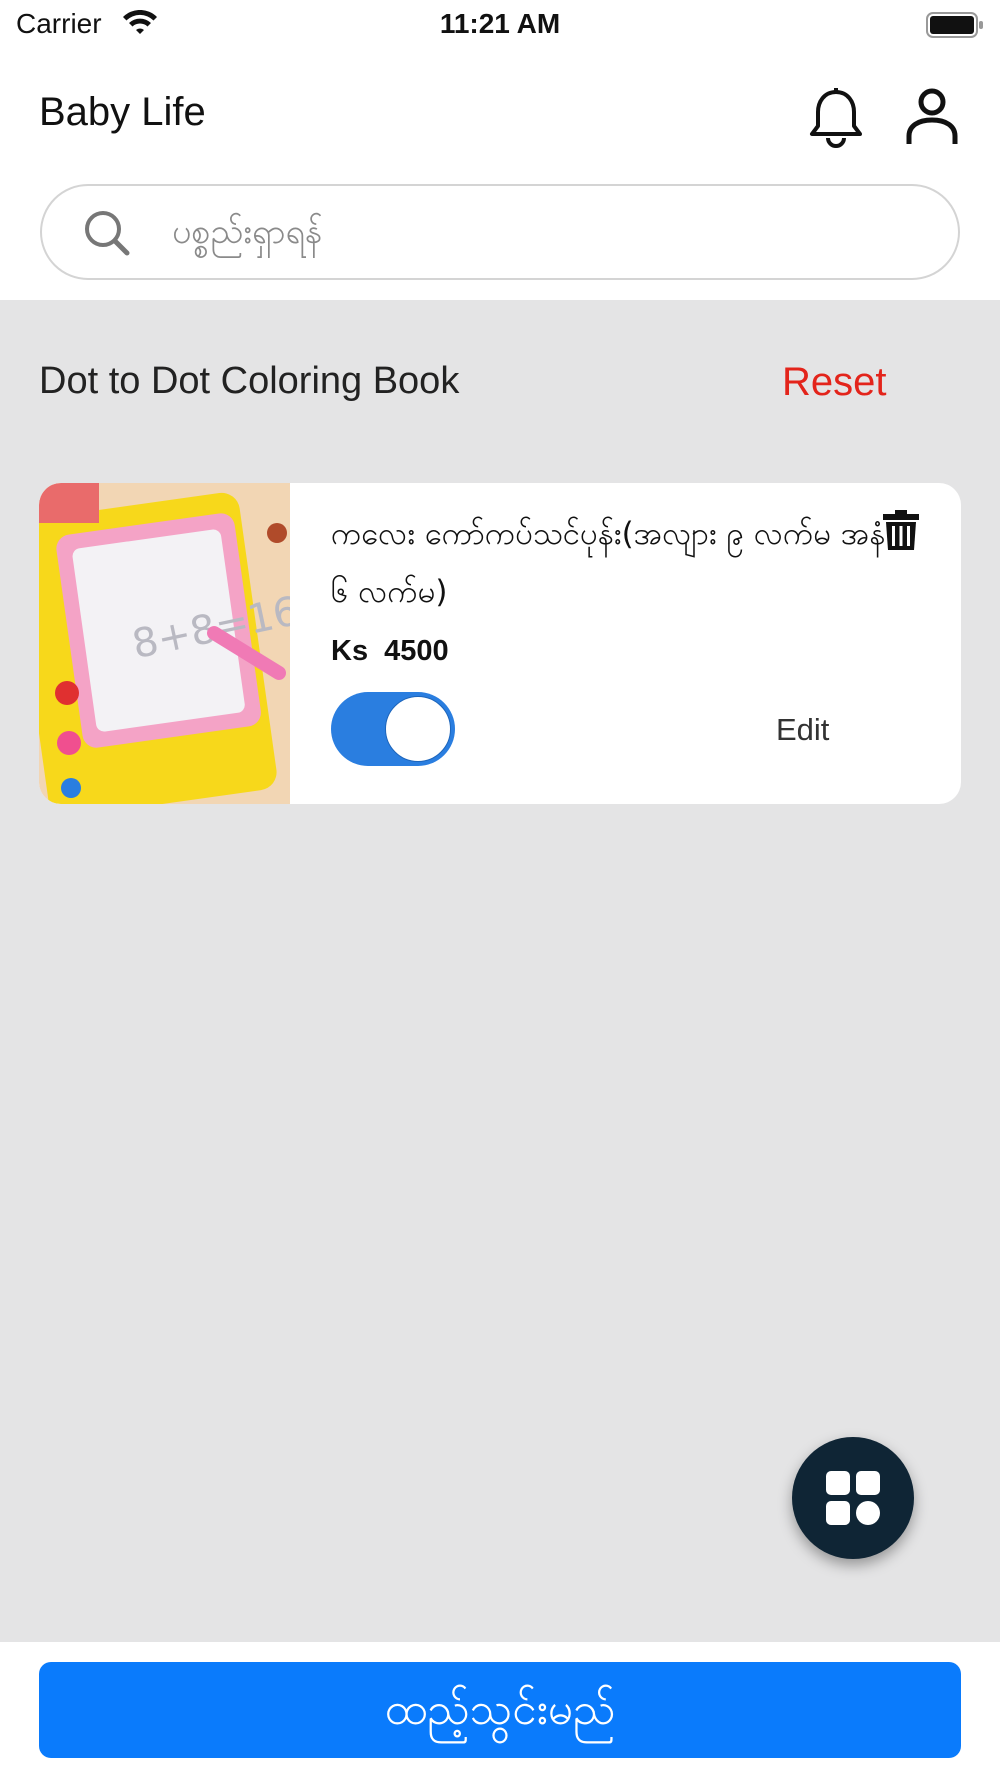 Image resolution: width=1000 pixels, height=1778 pixels. I want to click on toggle-knob, so click(418, 729).